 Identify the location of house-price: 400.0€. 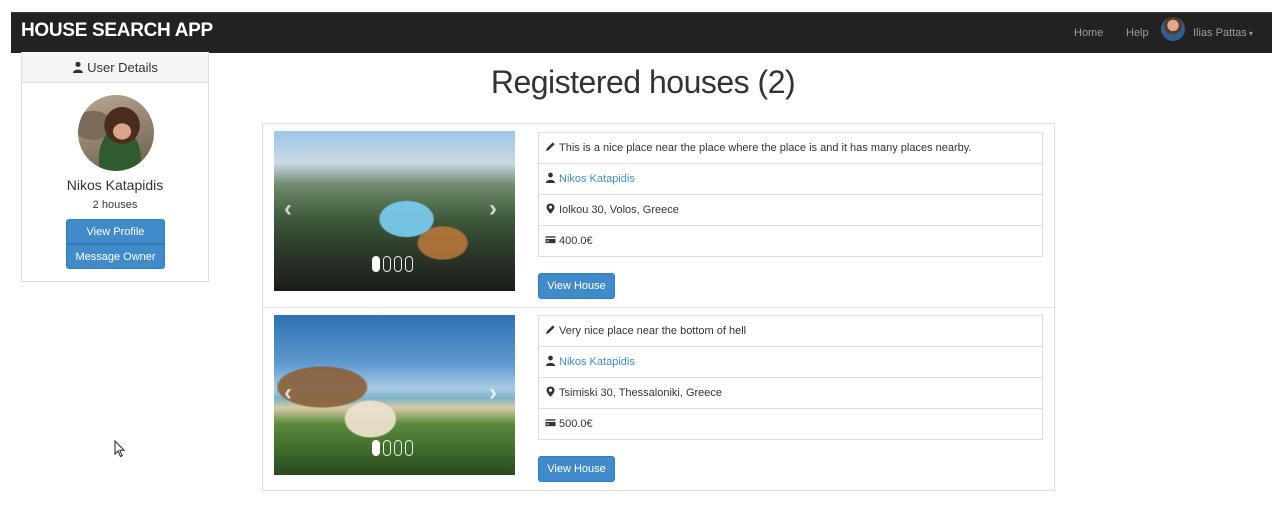
(790, 241).